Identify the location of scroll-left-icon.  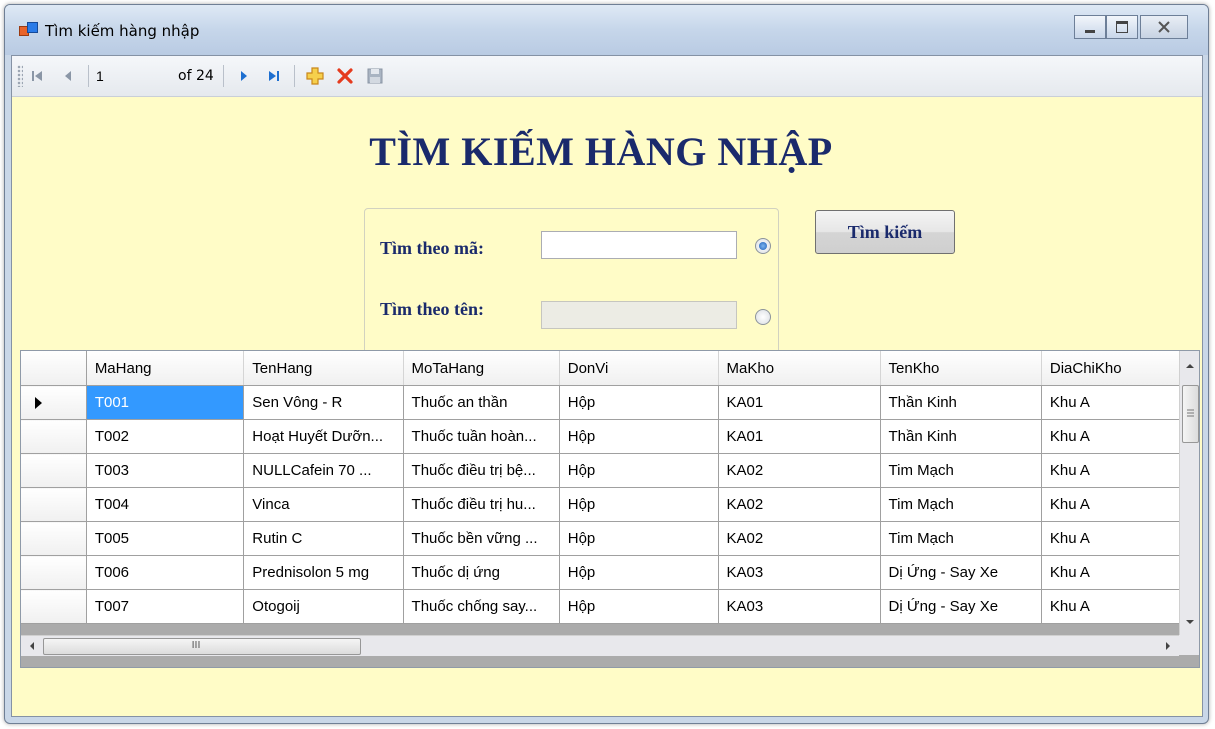
(32, 646).